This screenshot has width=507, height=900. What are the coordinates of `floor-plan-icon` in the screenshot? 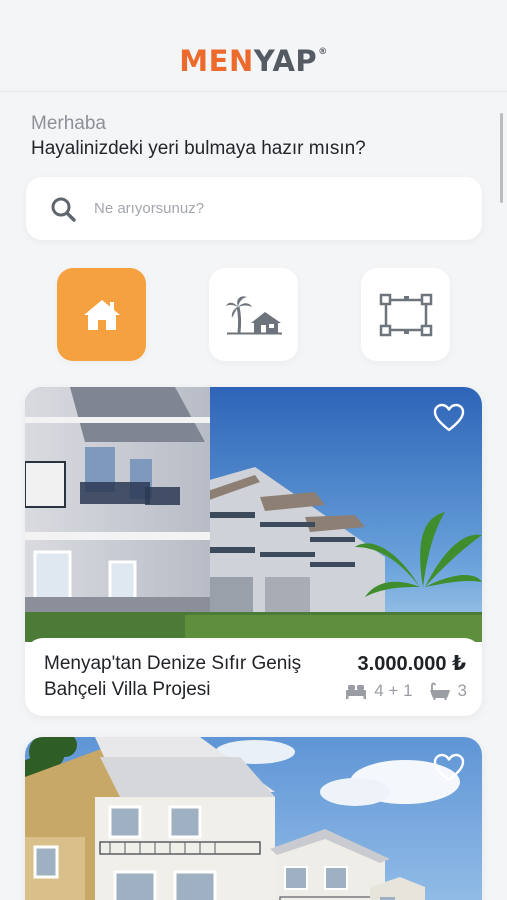 It's located at (405, 314).